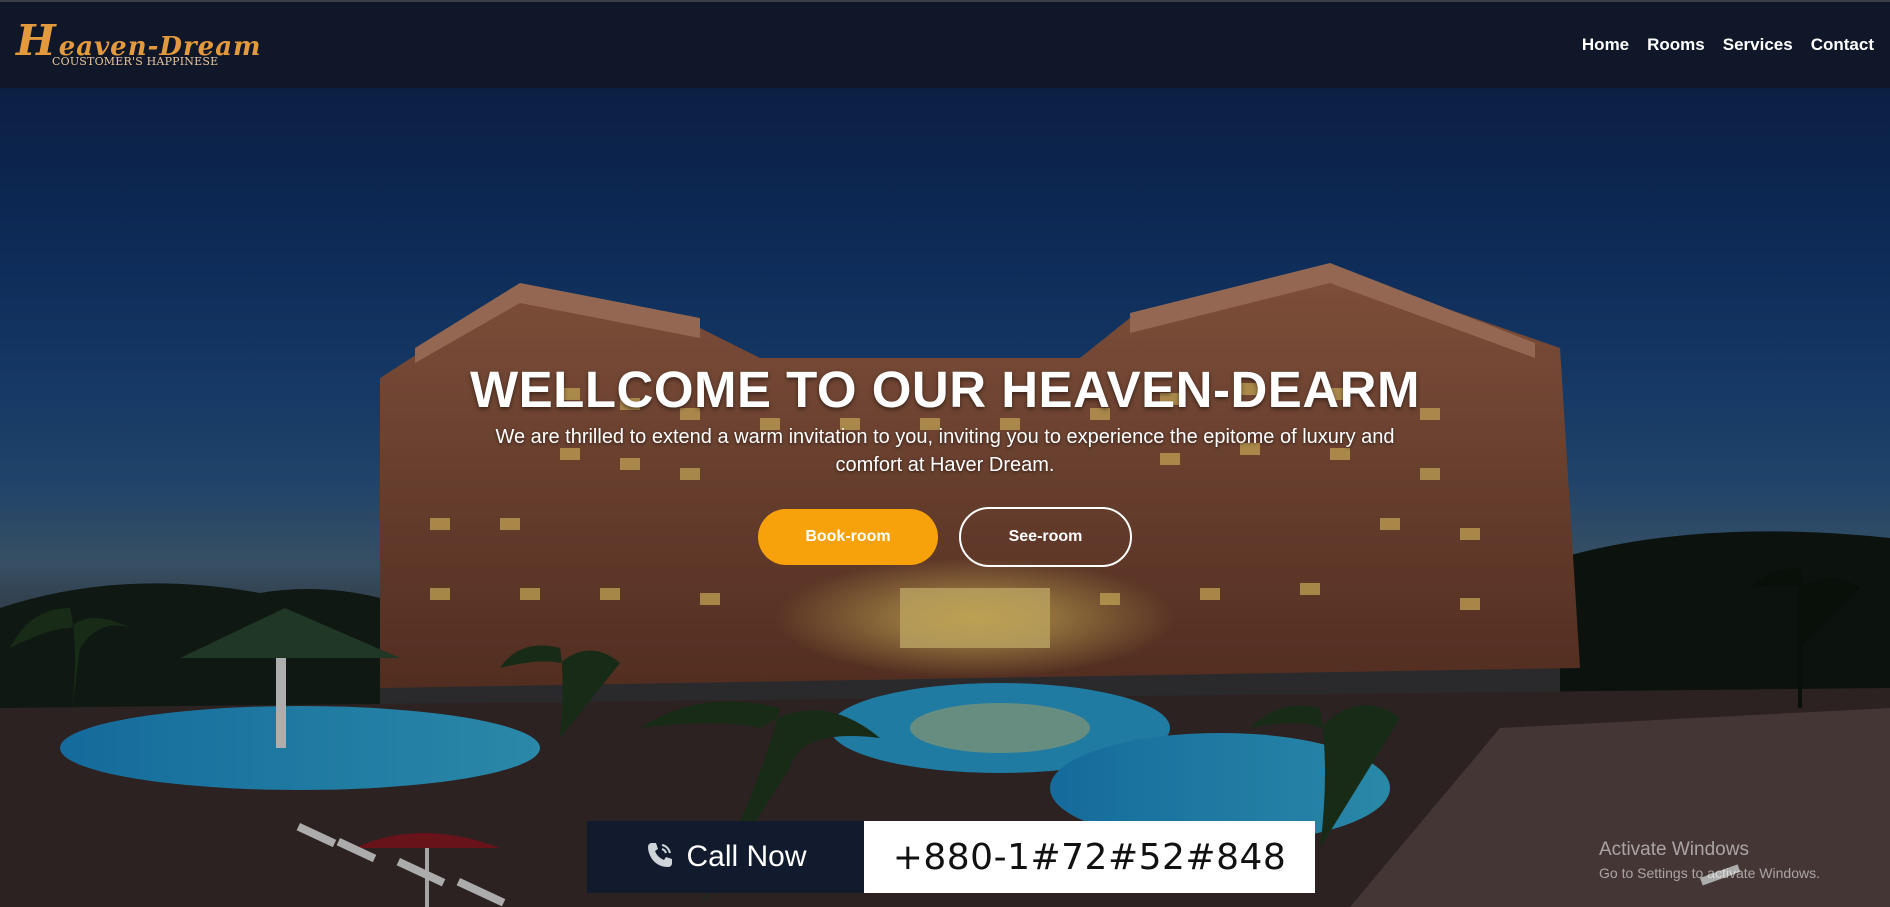 Image resolution: width=1890 pixels, height=907 pixels. Describe the element at coordinates (1676, 45) in the screenshot. I see `nav-link-rooms: Rooms` at that location.